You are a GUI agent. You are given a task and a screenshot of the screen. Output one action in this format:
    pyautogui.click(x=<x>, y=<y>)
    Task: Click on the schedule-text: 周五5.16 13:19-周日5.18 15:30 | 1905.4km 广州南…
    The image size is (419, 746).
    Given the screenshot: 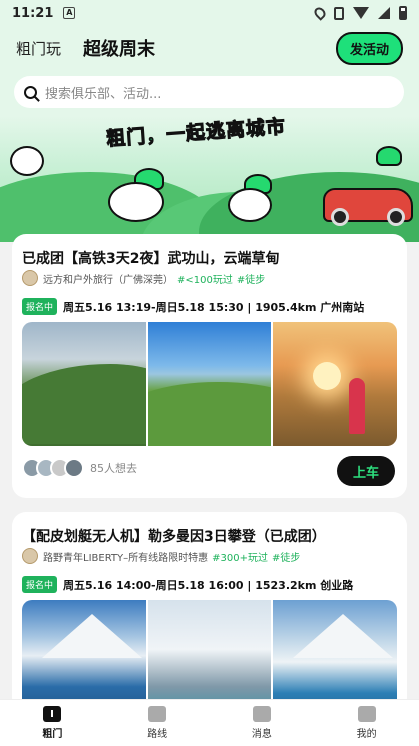 What is the action you would take?
    pyautogui.click(x=214, y=307)
    